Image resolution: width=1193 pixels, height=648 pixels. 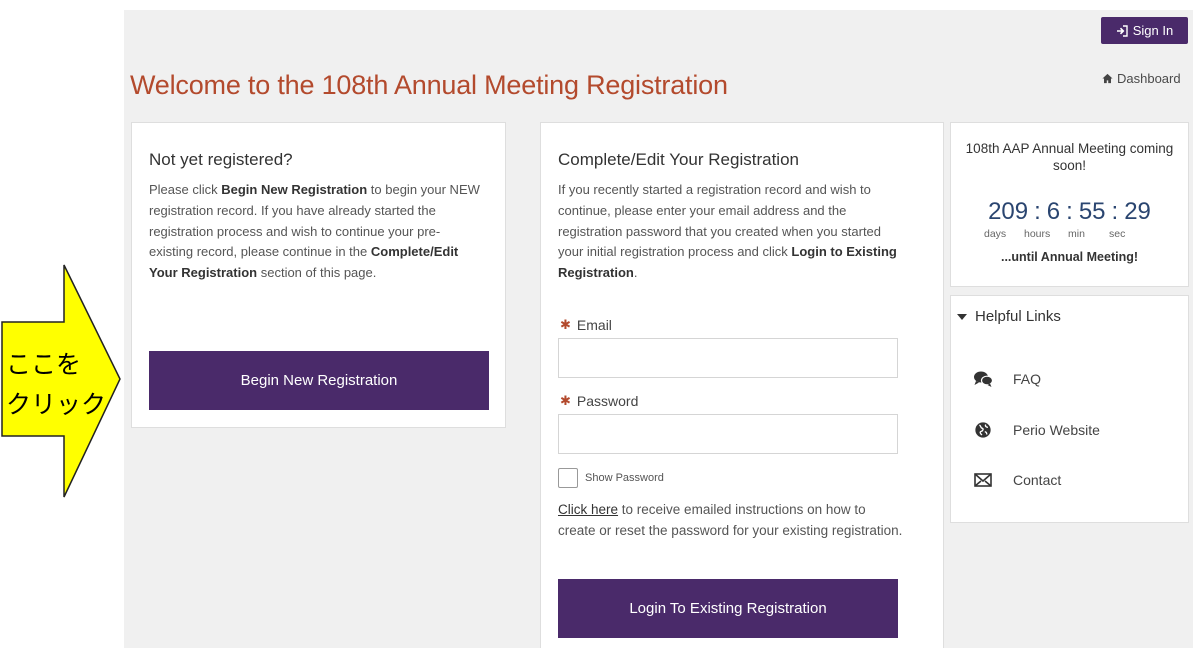 What do you see at coordinates (1076, 234) in the screenshot?
I see `minutes-unit-label: min` at bounding box center [1076, 234].